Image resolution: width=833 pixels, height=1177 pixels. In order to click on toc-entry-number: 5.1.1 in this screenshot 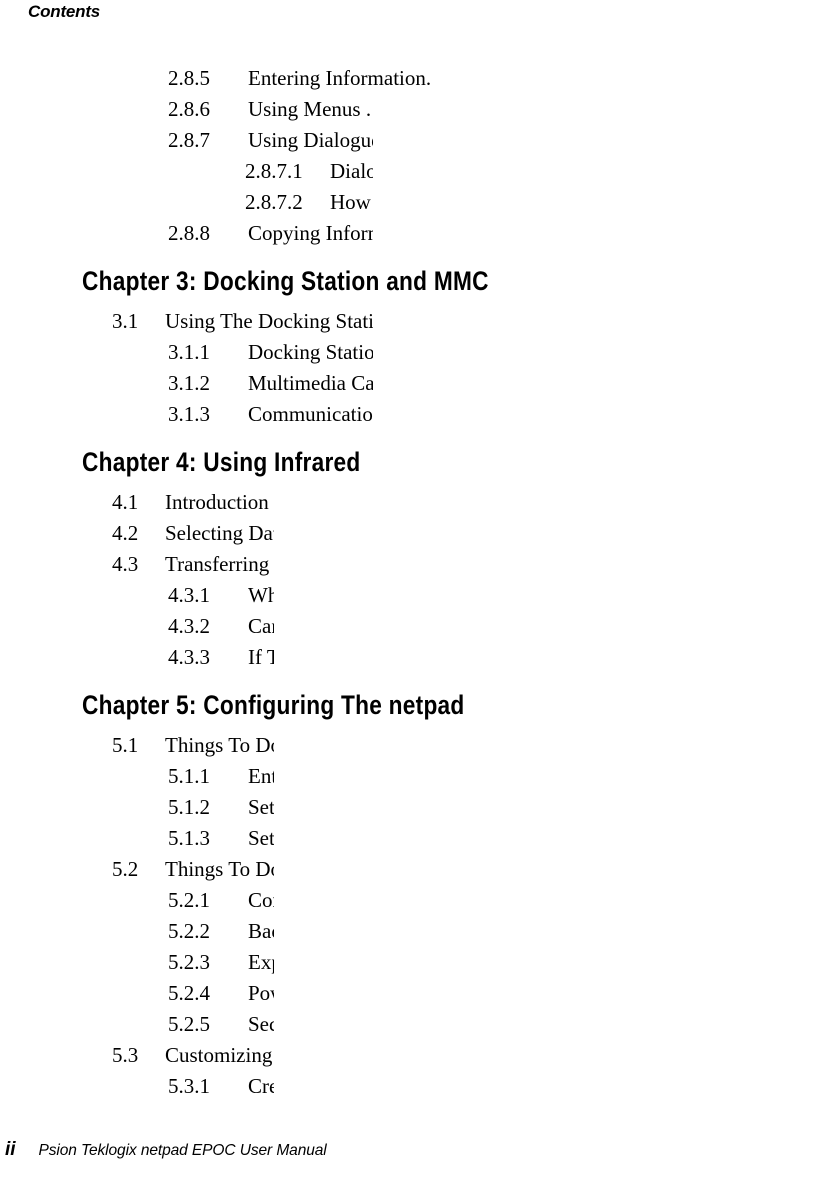, I will do `click(189, 776)`.